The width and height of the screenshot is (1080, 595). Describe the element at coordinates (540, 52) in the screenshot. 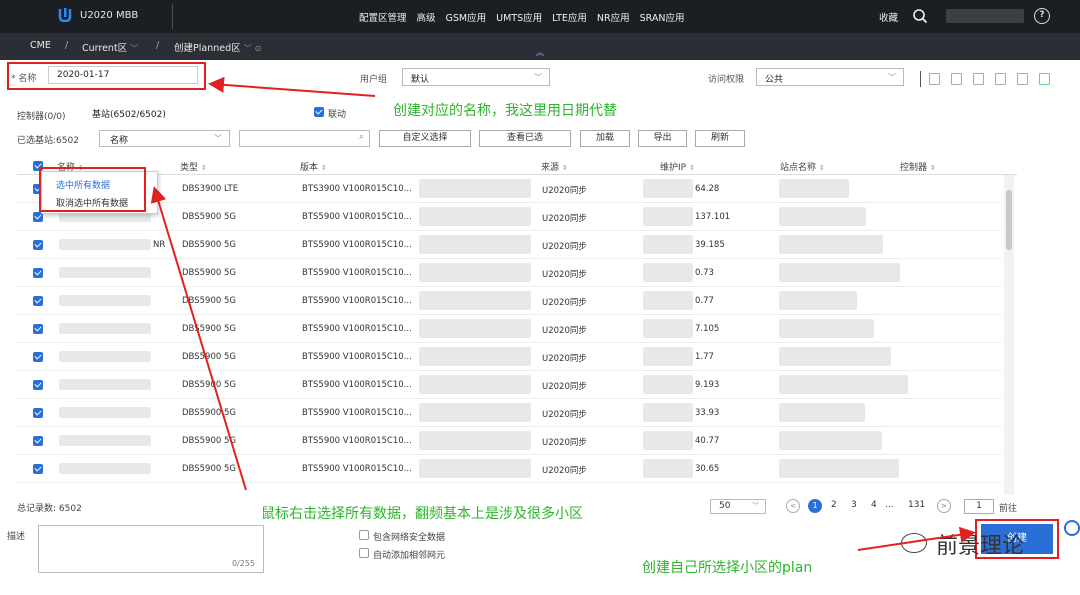

I see `collapse-up-icon: ︽` at that location.